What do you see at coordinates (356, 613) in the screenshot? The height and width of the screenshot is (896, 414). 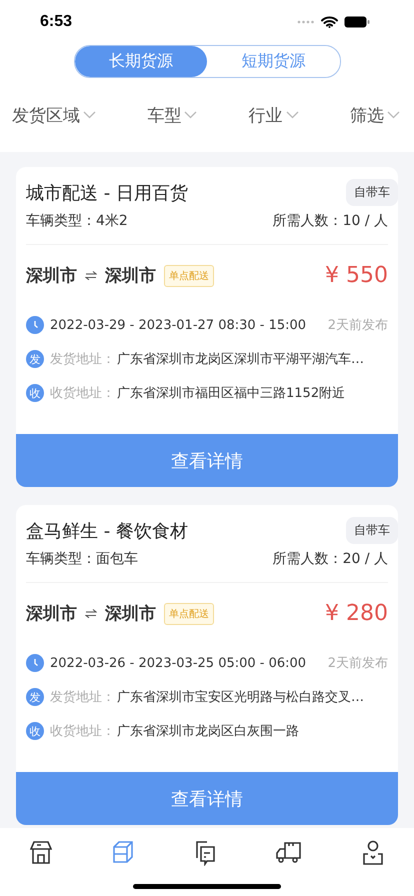 I see `price: ¥ 280` at bounding box center [356, 613].